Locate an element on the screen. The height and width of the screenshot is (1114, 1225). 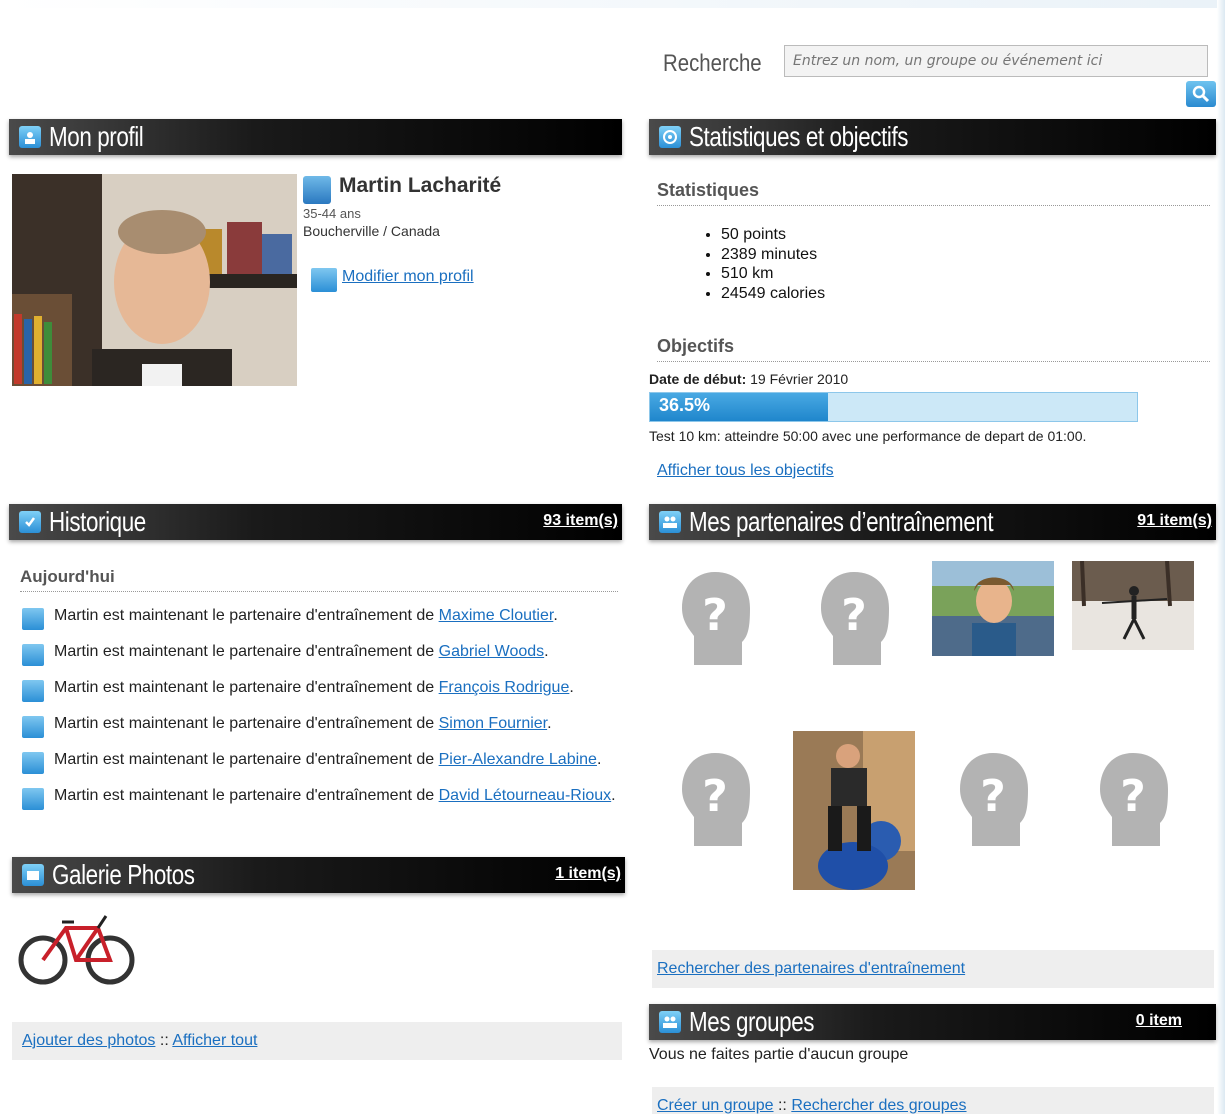
top-gradient-bar is located at coordinates (612, 4).